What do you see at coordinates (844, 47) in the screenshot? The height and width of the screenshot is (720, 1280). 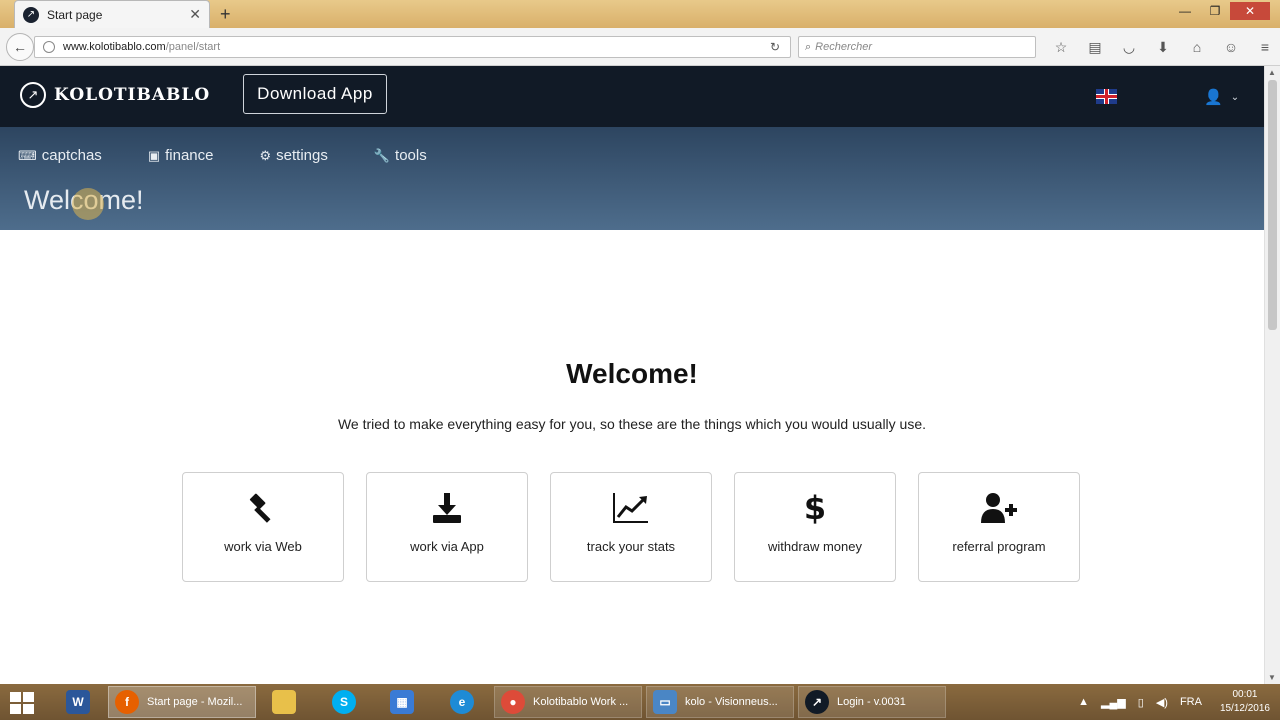 I see `search-placeholder: Rechercher` at bounding box center [844, 47].